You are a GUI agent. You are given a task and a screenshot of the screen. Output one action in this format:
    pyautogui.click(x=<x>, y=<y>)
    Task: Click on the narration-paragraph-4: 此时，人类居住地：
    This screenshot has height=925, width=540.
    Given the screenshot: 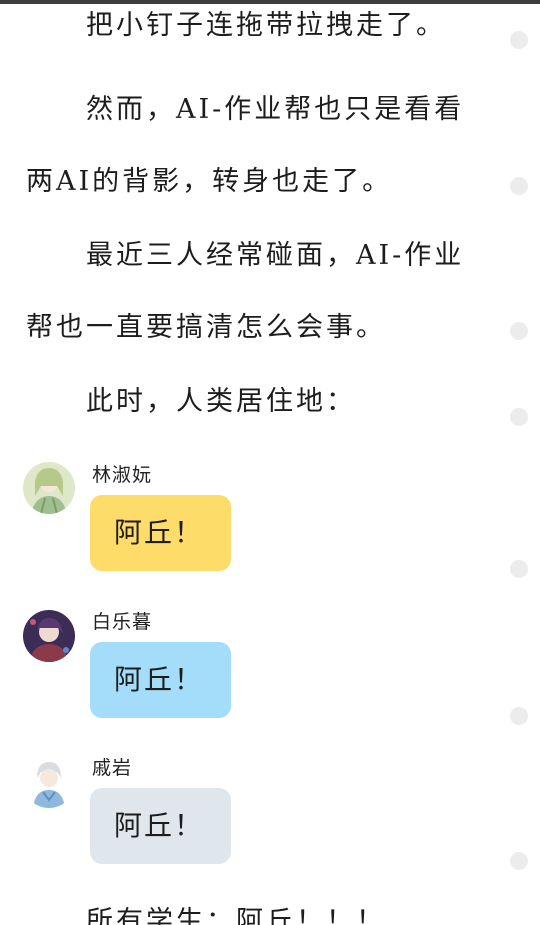 What is the action you would take?
    pyautogui.click(x=245, y=402)
    